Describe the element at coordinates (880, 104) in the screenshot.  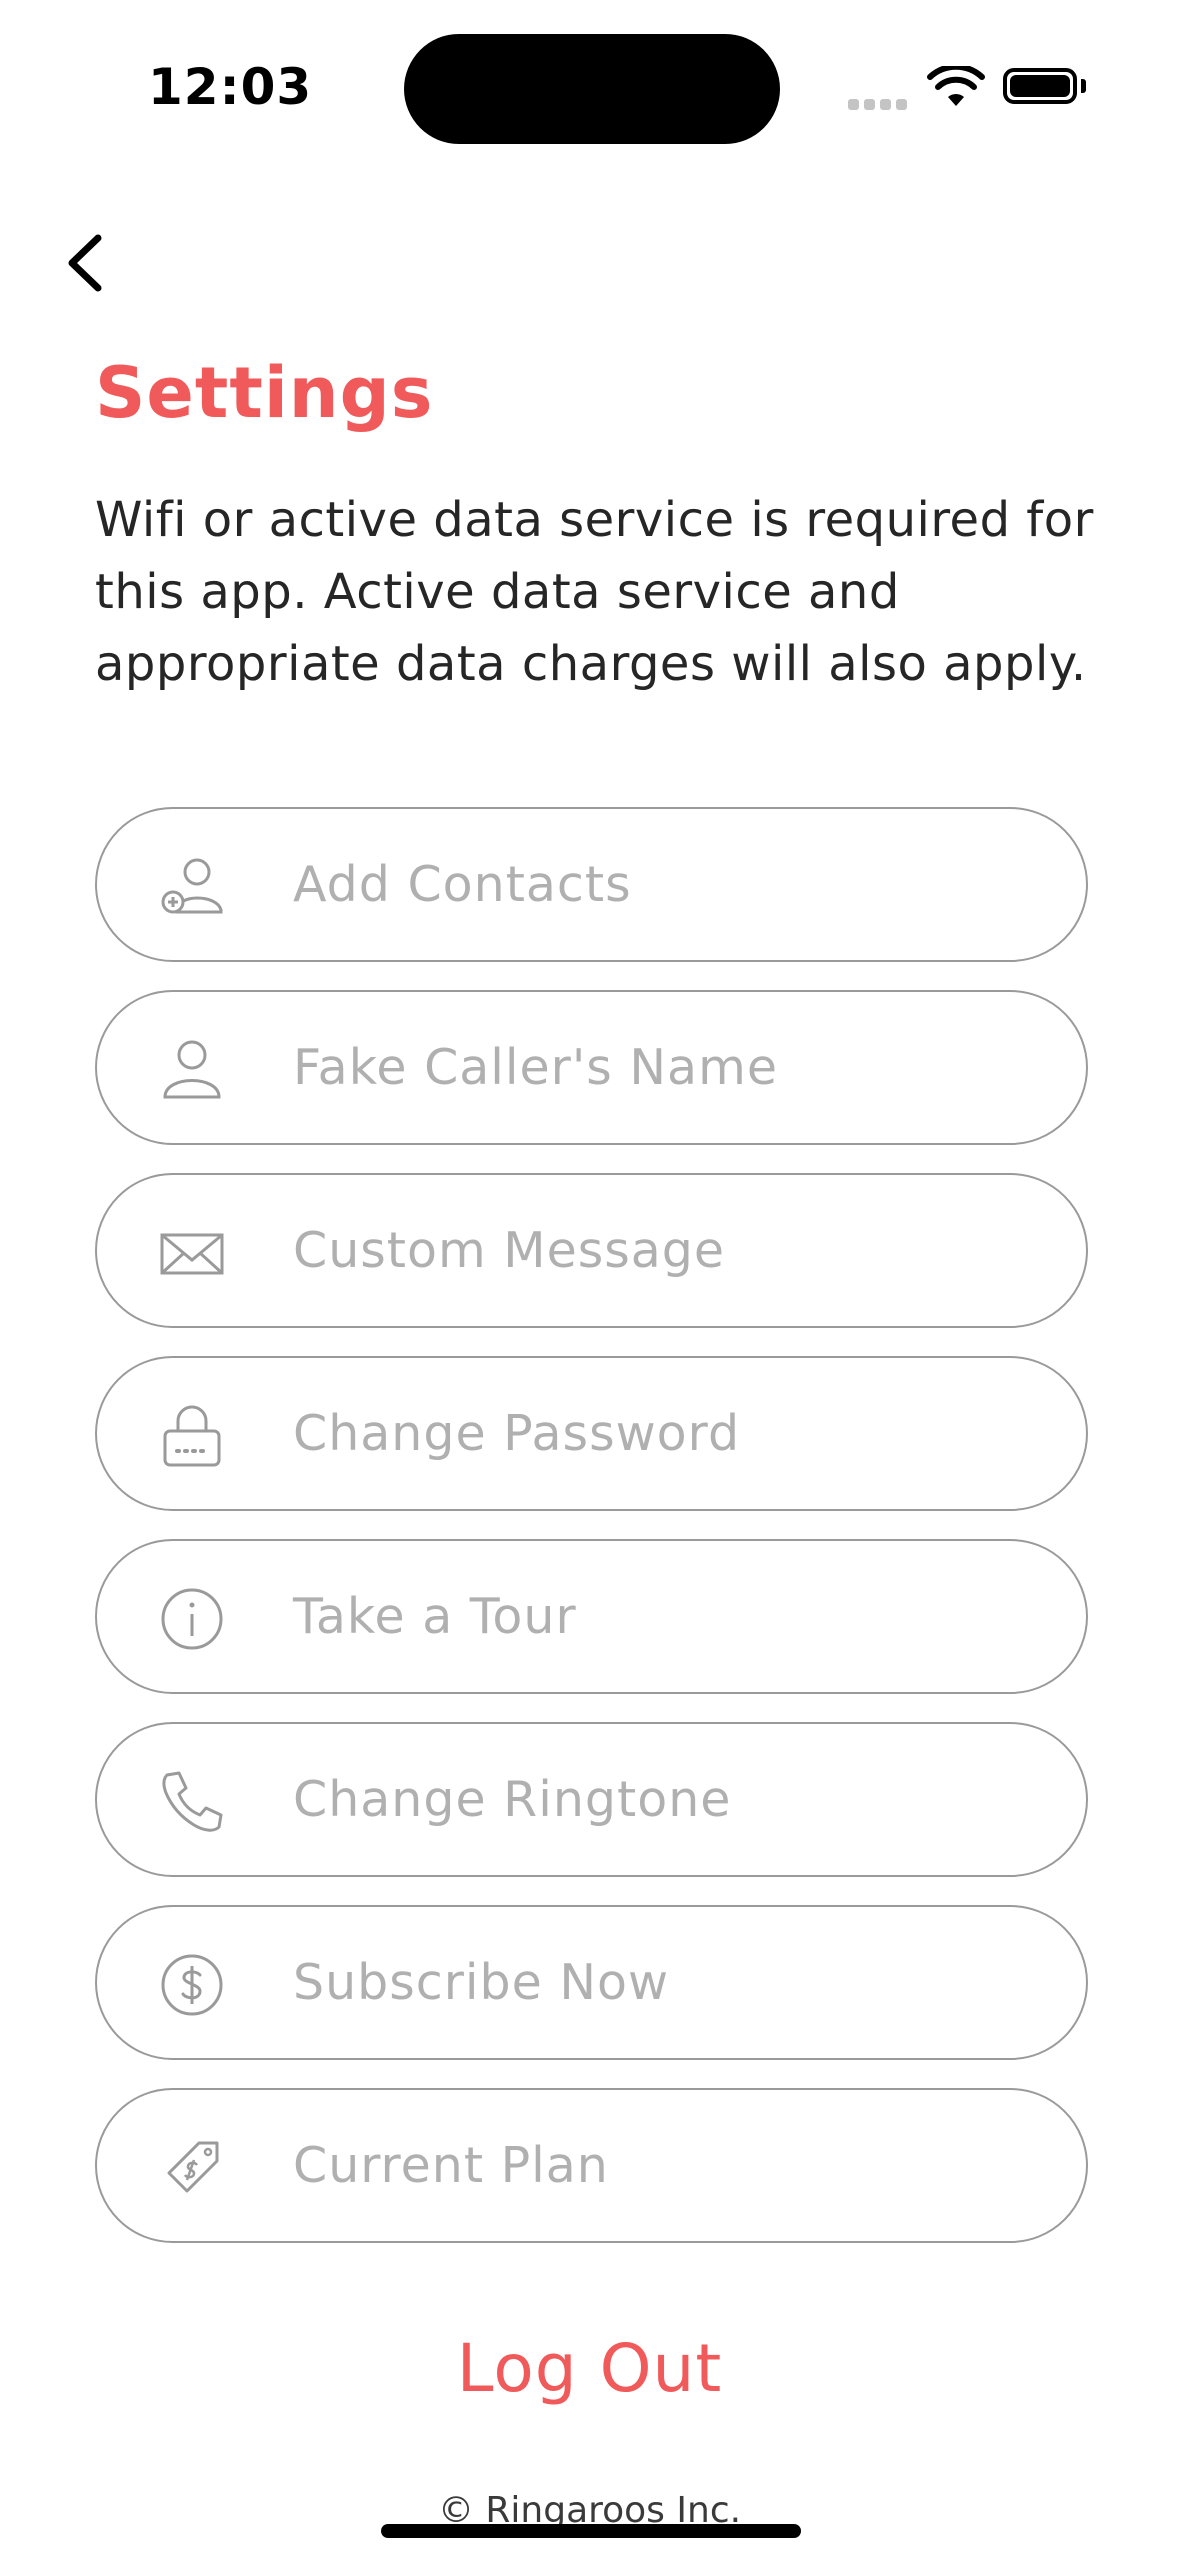
I see `cellular-signal-icon` at that location.